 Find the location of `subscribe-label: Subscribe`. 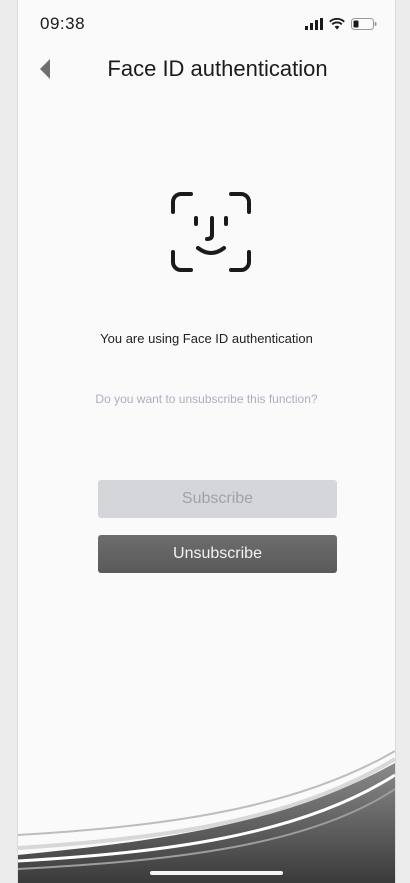

subscribe-label: Subscribe is located at coordinates (217, 498).